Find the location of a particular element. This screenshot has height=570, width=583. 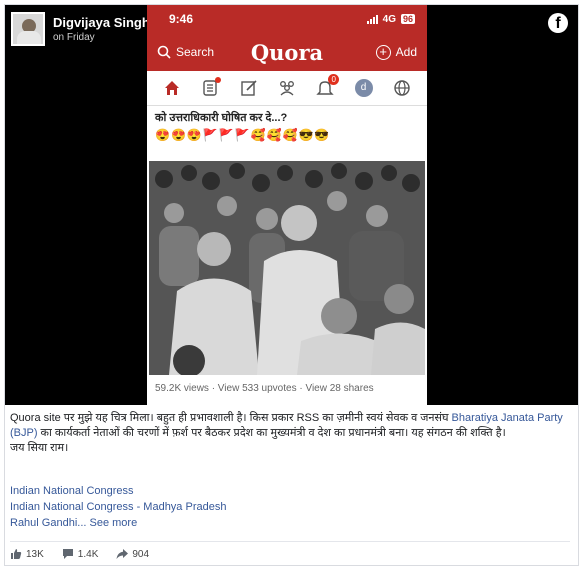

see-more-link: See more is located at coordinates (114, 523).